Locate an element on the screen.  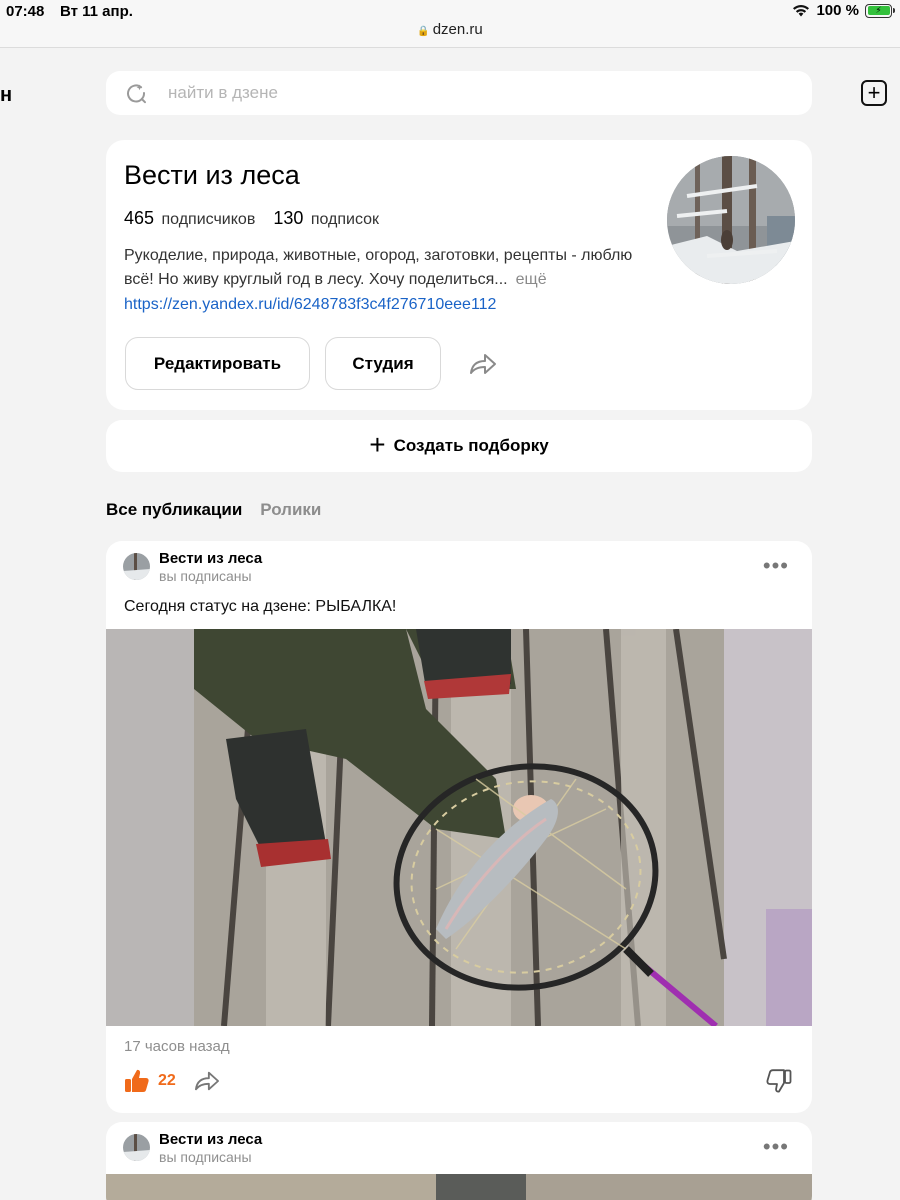
wifi-icon is located at coordinates (801, 11).